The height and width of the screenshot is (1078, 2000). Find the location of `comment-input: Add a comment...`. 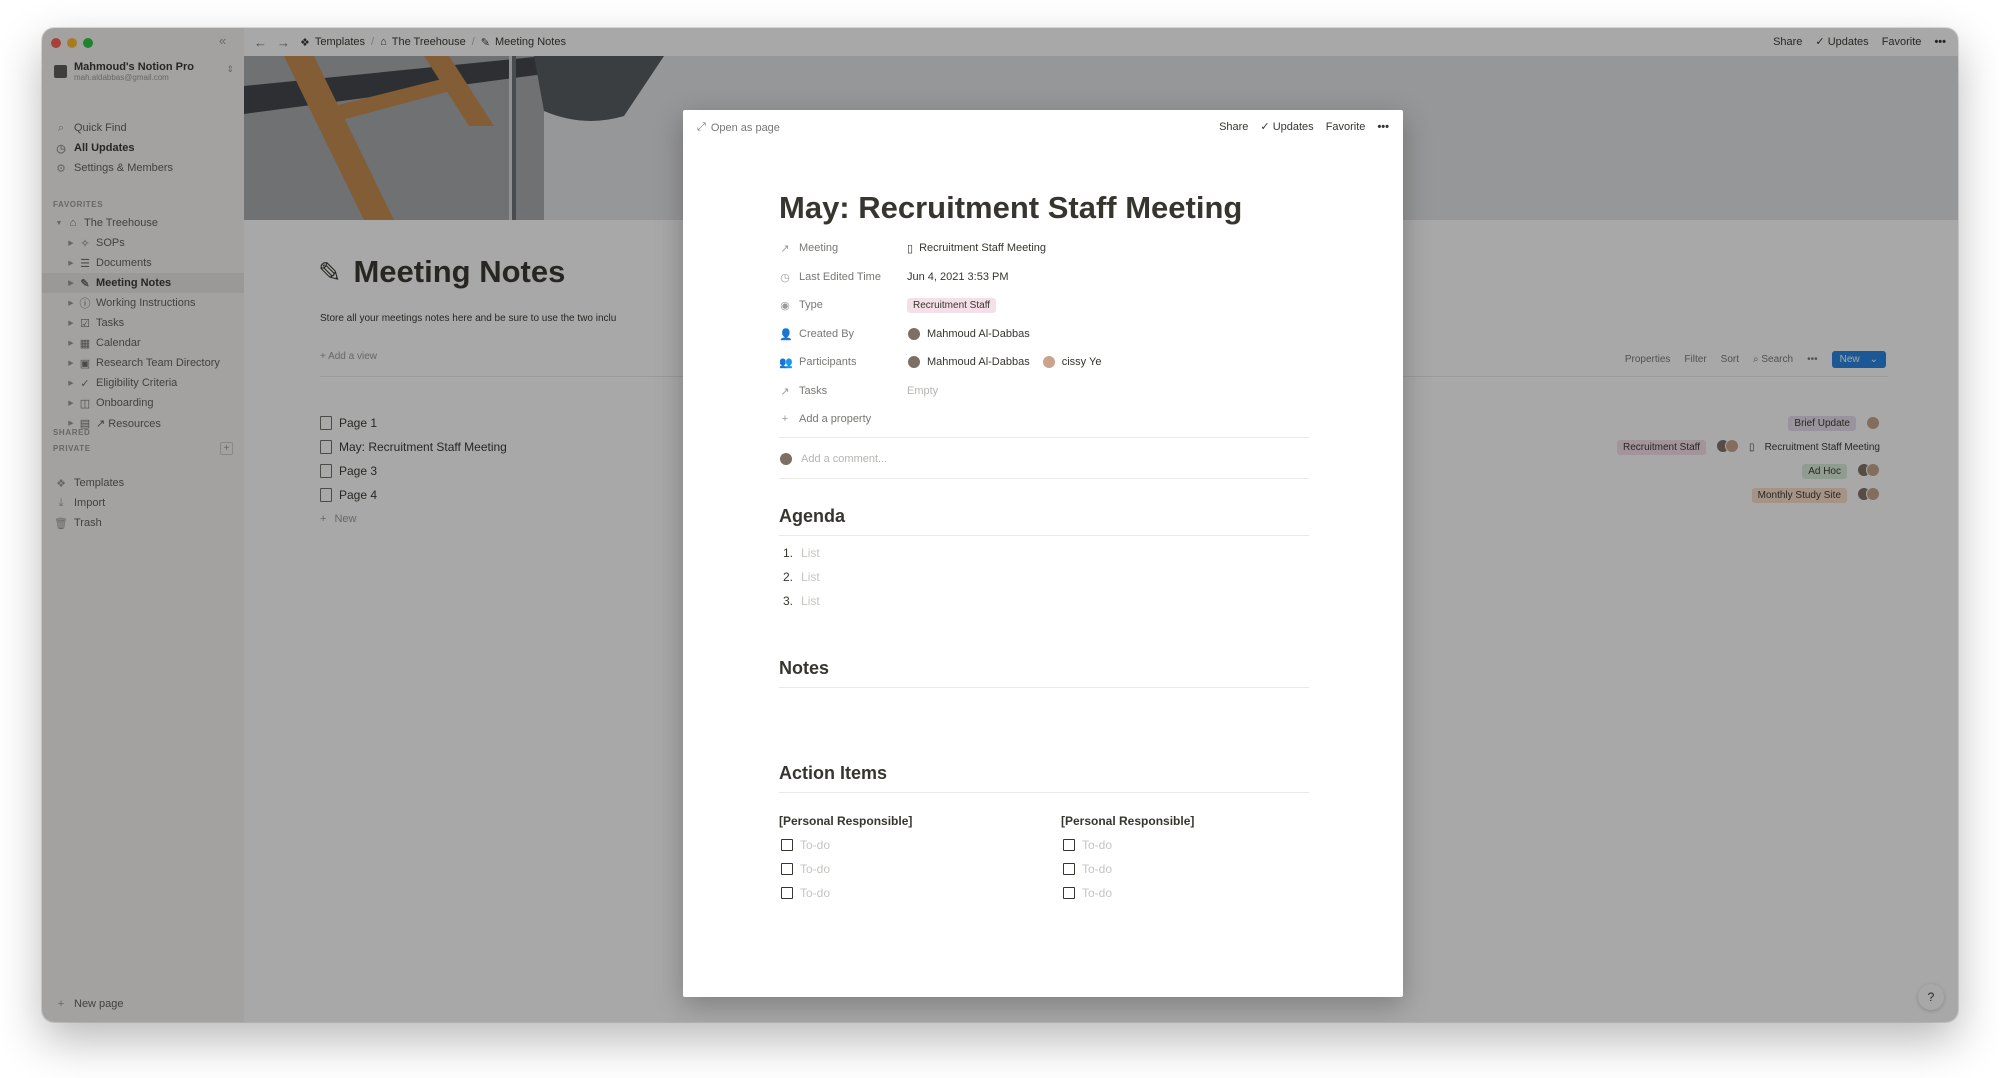

comment-input: Add a comment... is located at coordinates (1044, 459).